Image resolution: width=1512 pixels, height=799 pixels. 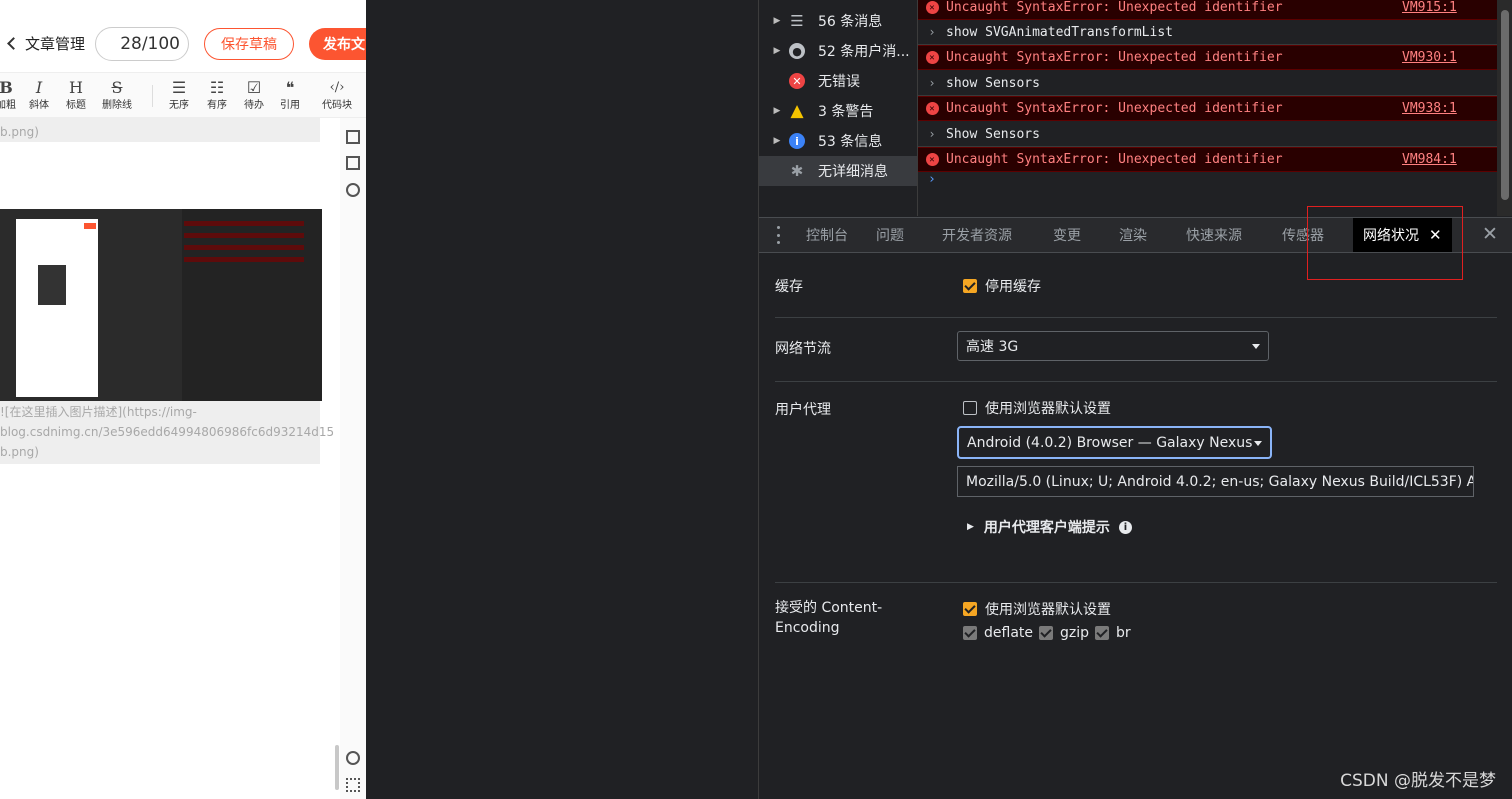 What do you see at coordinates (353, 163) in the screenshot?
I see `split-view-icon` at bounding box center [353, 163].